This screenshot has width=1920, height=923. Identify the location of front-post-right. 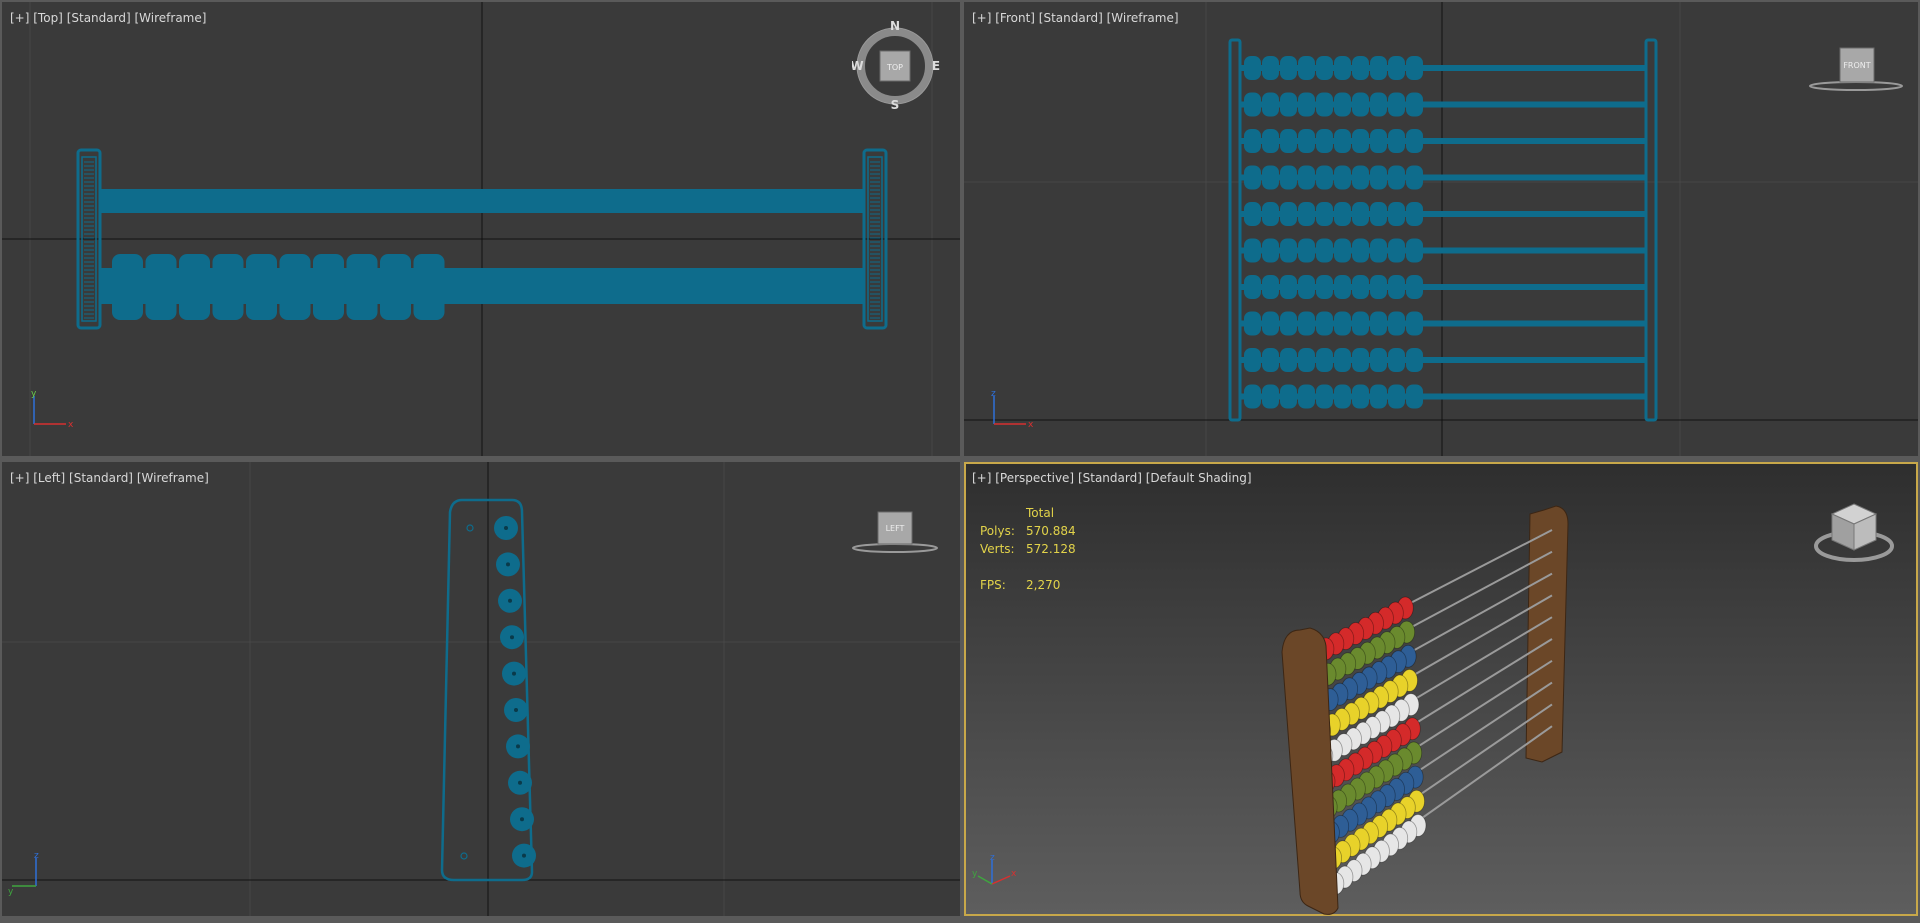
(1651, 230).